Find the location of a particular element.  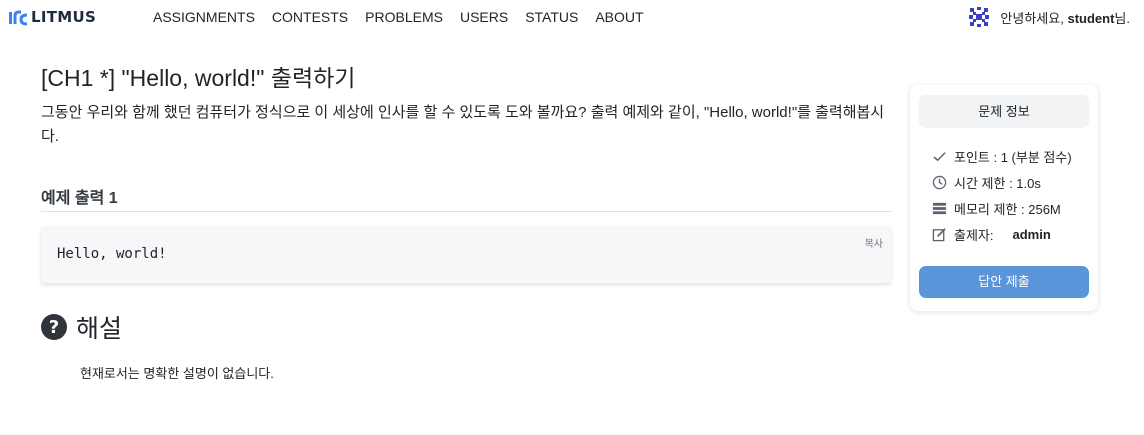

hint-header: ? 해설 is located at coordinates (81, 327).